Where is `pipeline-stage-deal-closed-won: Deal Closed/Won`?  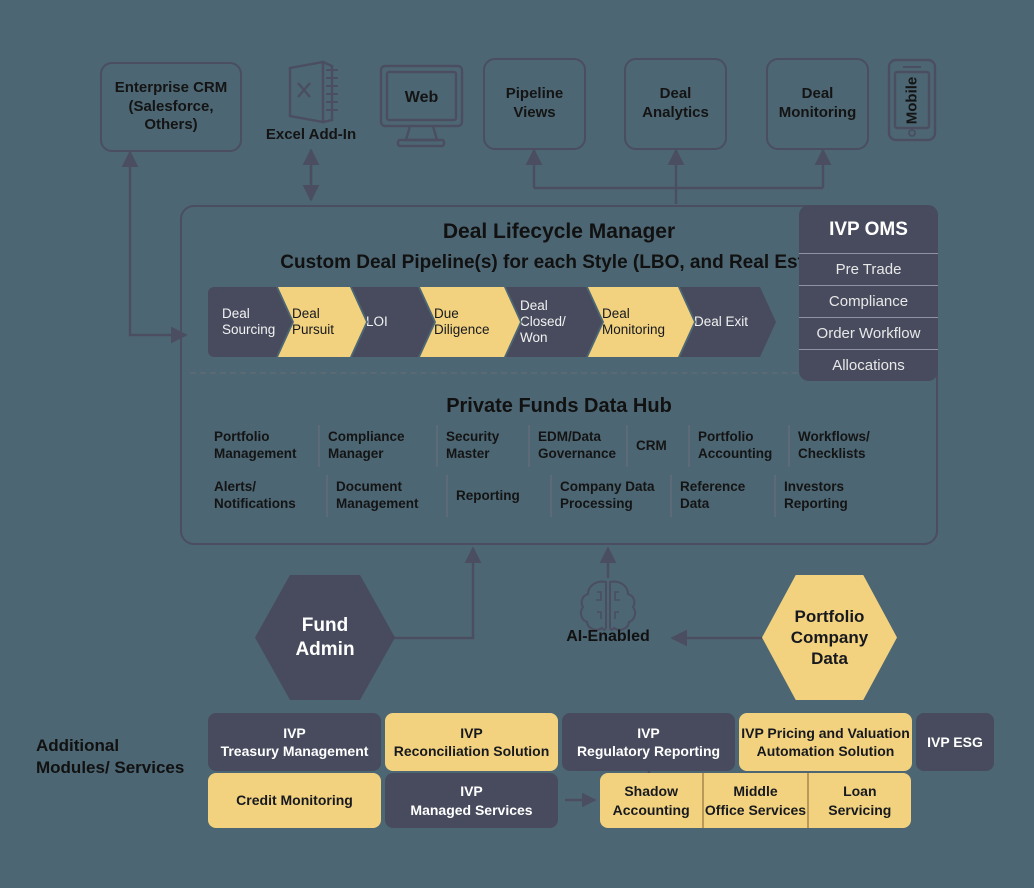
pipeline-stage-deal-closed-won: Deal Closed/Won is located at coordinates (554, 322).